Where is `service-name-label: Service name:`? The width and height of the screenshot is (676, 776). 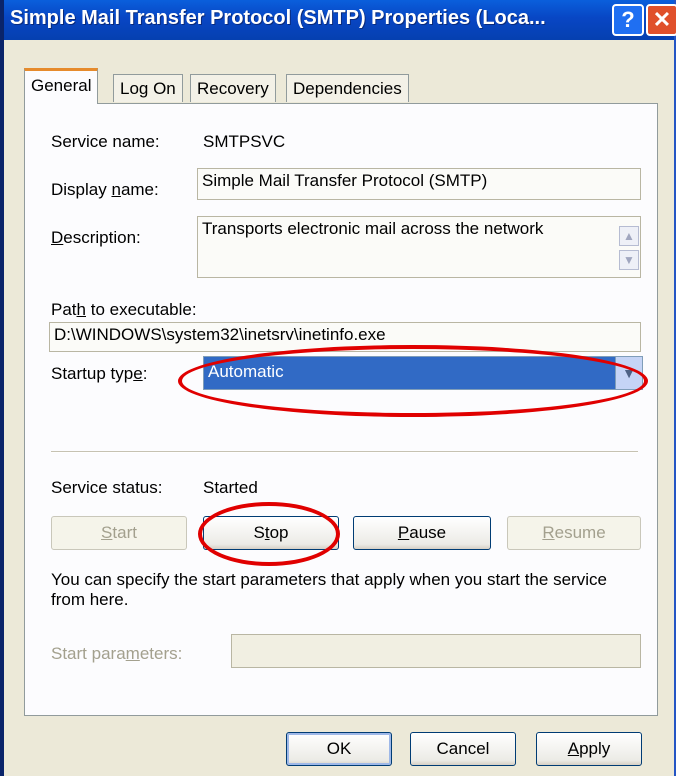 service-name-label: Service name: is located at coordinates (105, 141).